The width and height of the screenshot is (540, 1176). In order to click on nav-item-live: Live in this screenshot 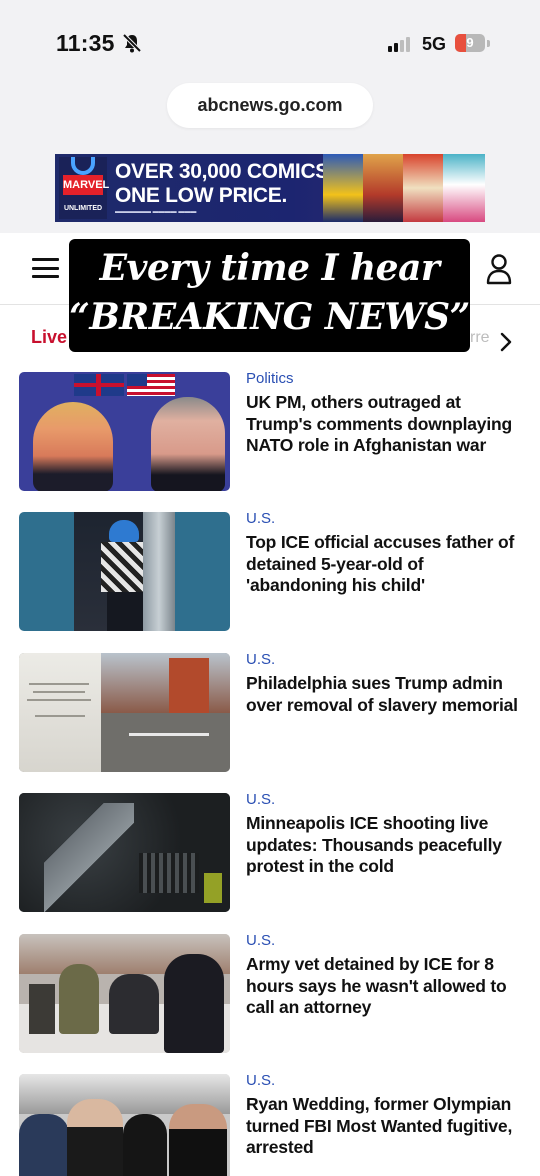, I will do `click(49, 337)`.